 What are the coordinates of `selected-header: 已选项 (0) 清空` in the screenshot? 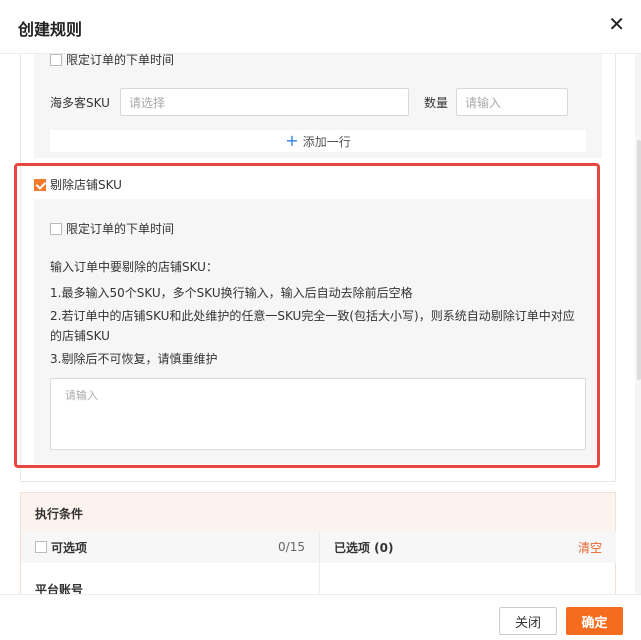 It's located at (468, 547).